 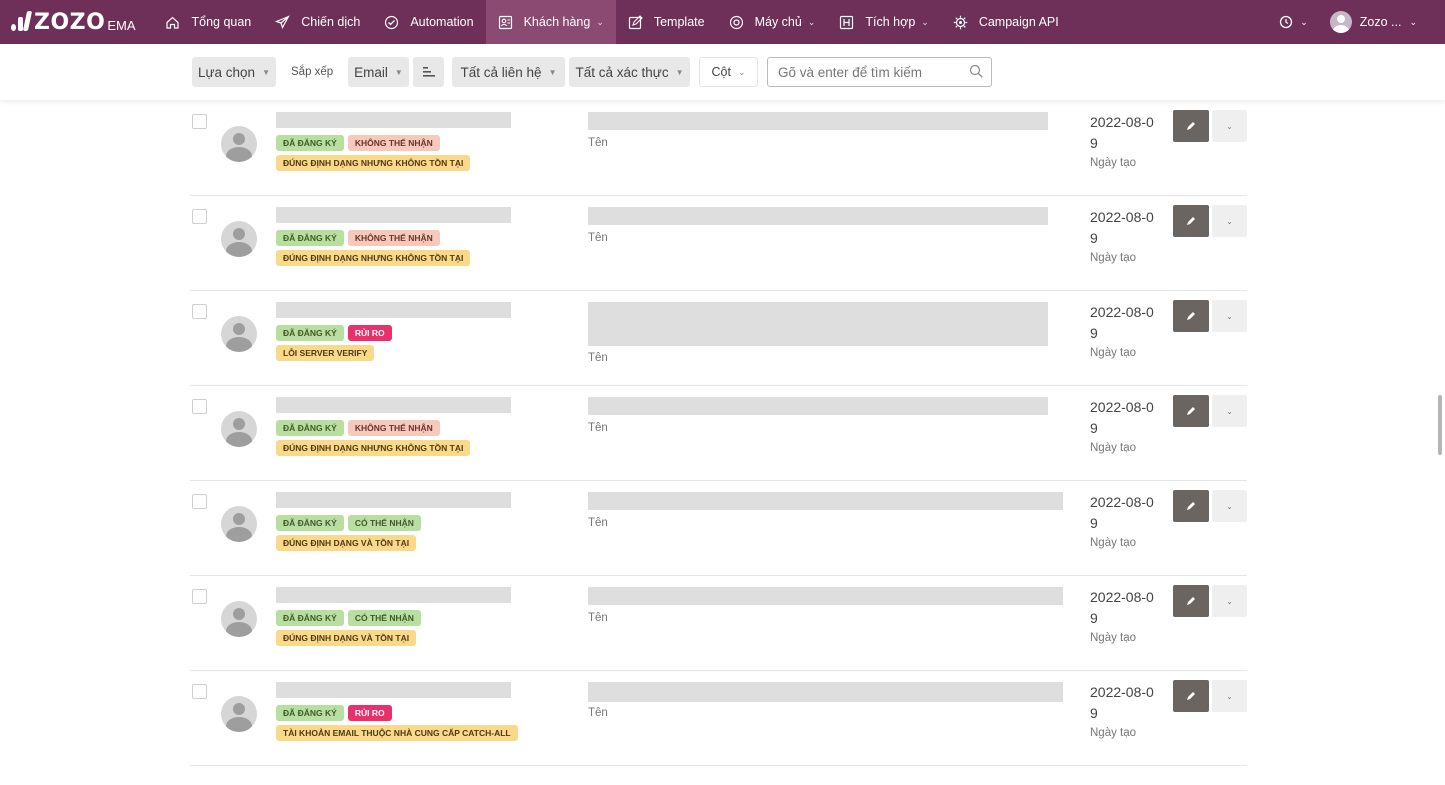 I want to click on sort-order-button, so click(x=428, y=72).